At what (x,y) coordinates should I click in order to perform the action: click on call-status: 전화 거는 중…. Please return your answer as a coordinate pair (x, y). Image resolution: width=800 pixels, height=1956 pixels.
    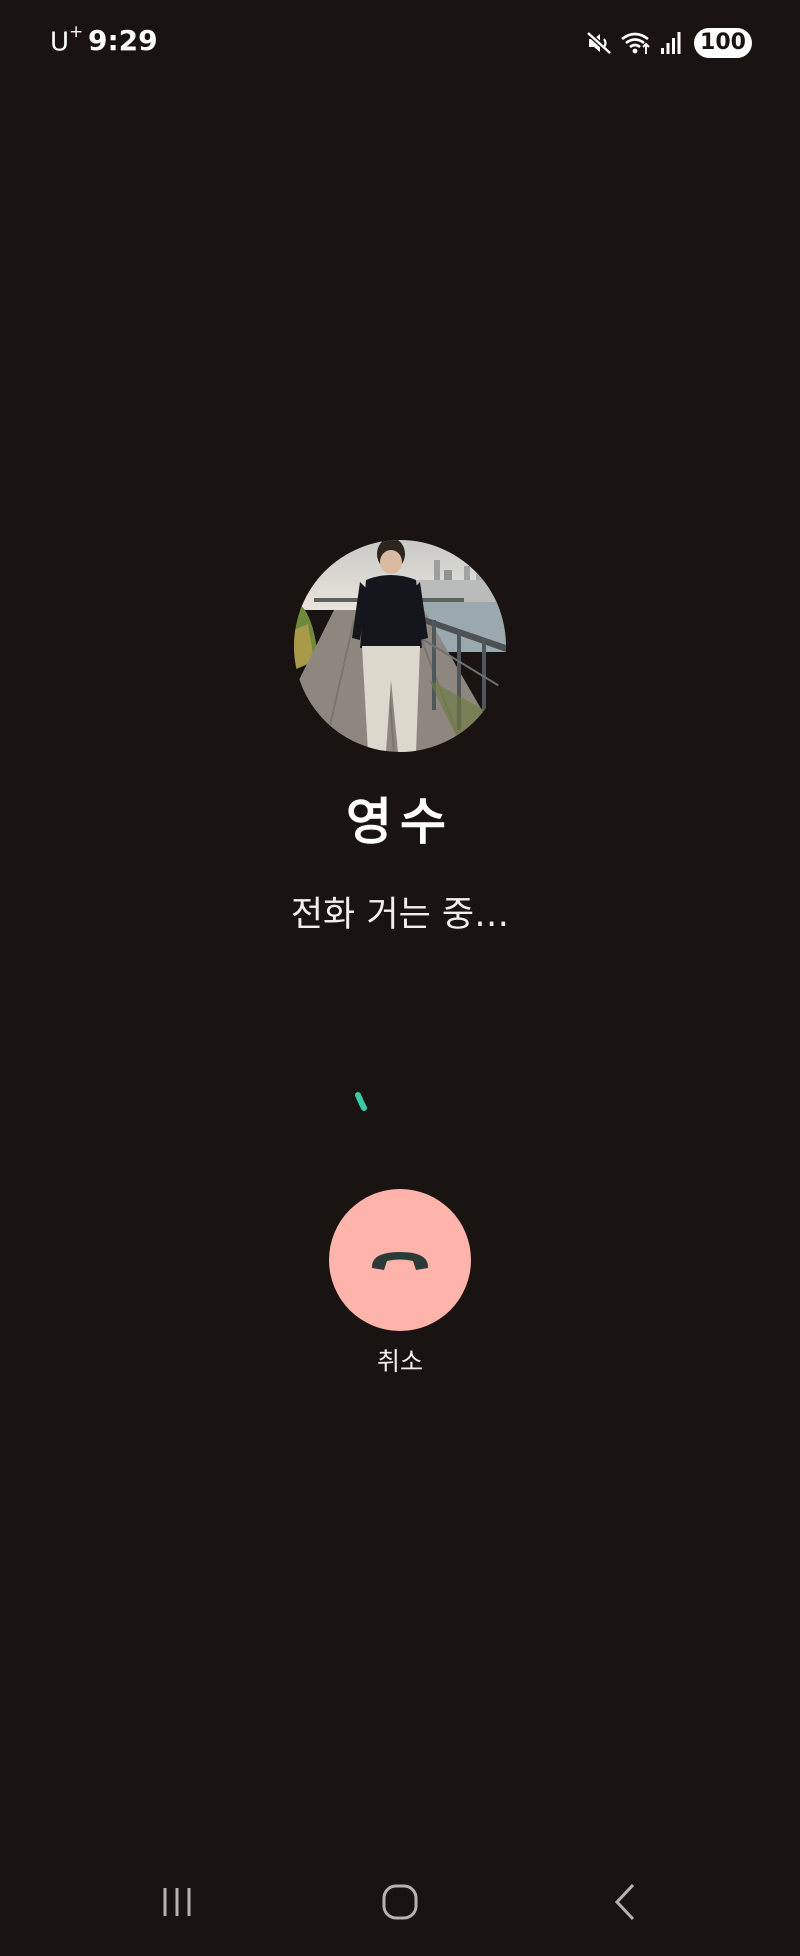
    Looking at the image, I should click on (400, 915).